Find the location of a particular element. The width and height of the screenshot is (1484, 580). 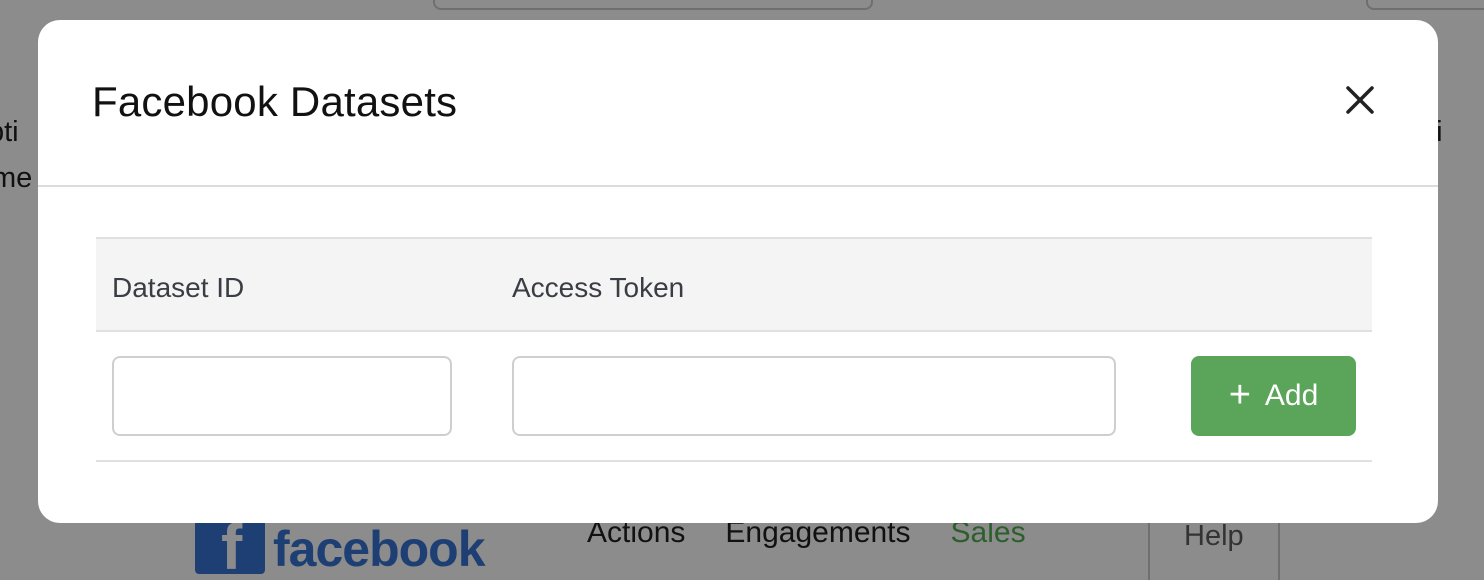

access-token-input is located at coordinates (814, 396).